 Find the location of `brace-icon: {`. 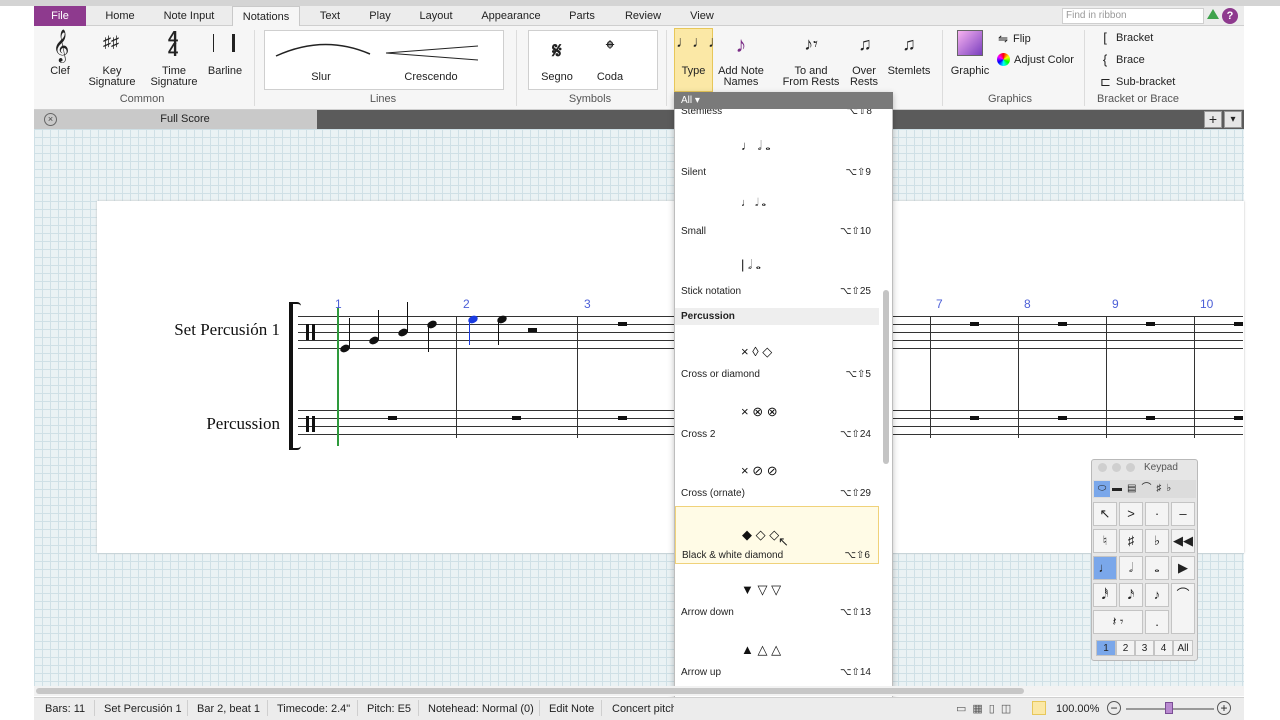

brace-icon: { is located at coordinates (1105, 59).